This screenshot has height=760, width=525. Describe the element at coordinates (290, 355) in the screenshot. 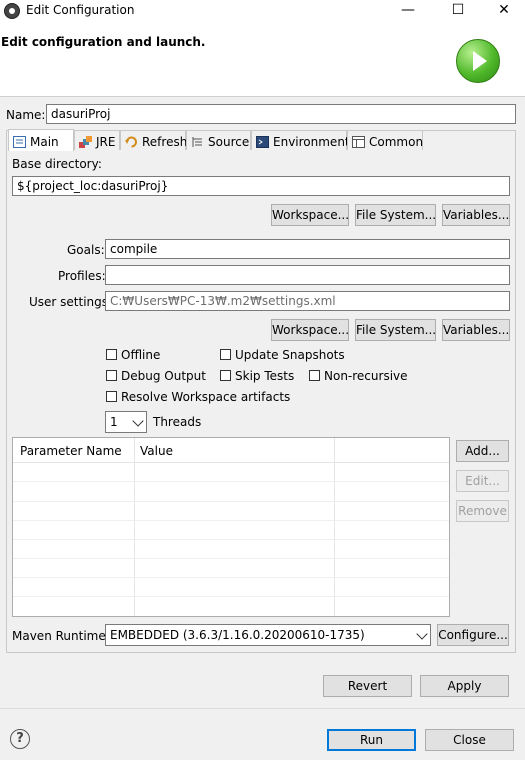

I see `update-snapshots-label: Update Snapshots` at that location.